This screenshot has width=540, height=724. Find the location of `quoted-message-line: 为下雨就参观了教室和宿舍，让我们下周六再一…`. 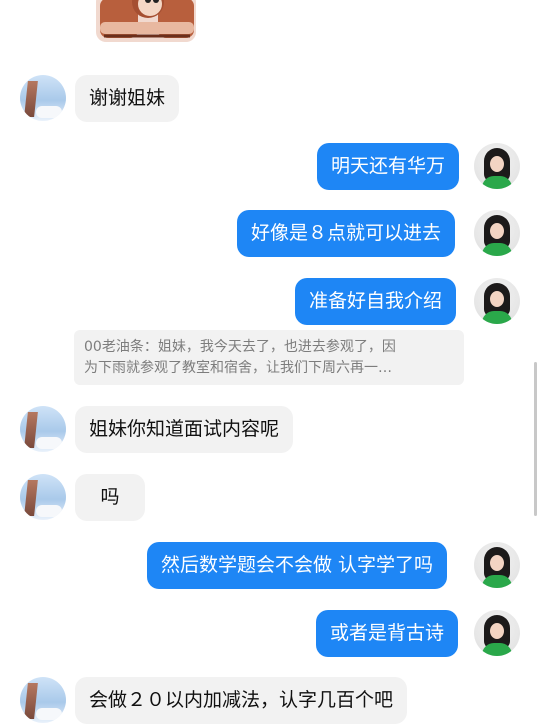

quoted-message-line: 为下雨就参观了教室和宿舍，让我们下周六再一… is located at coordinates (238, 368).